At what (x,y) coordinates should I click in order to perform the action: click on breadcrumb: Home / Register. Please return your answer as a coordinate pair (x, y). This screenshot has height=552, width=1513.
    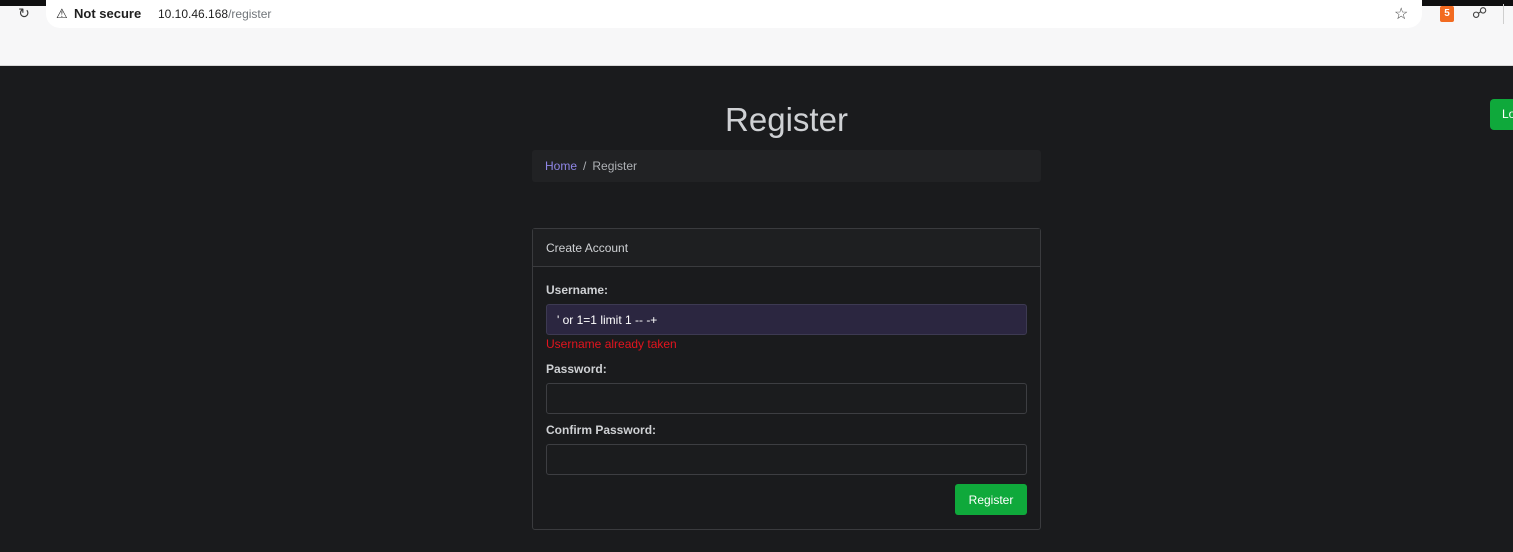
    Looking at the image, I should click on (786, 166).